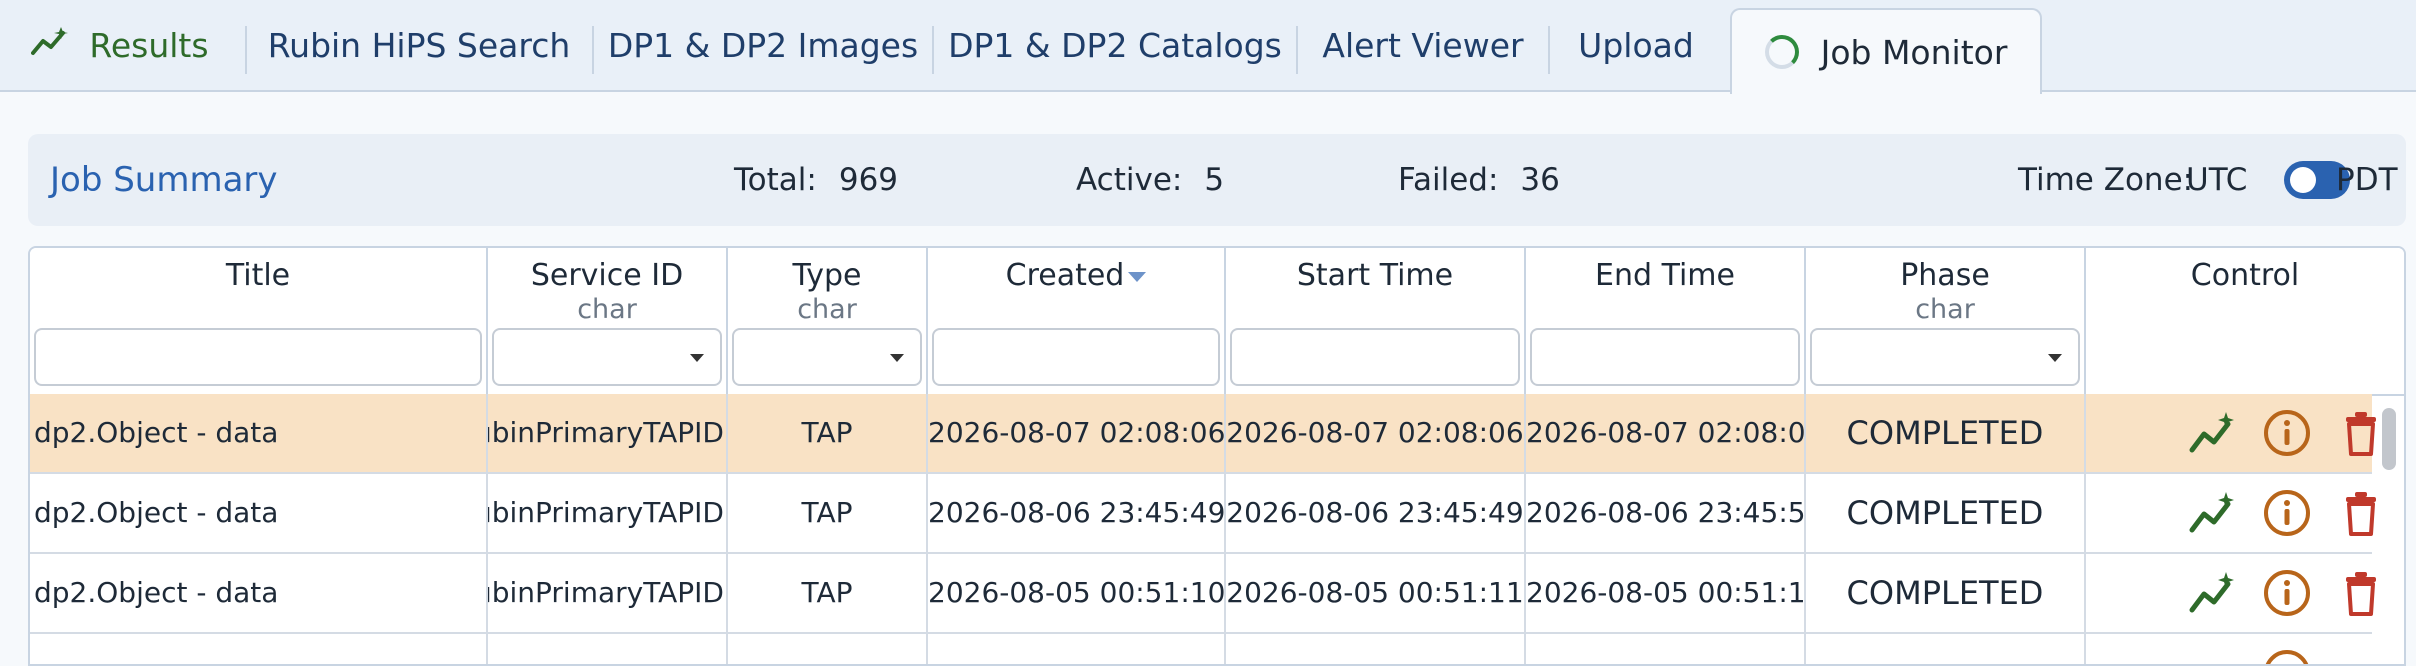  I want to click on tab-results-label: Results, so click(149, 45).